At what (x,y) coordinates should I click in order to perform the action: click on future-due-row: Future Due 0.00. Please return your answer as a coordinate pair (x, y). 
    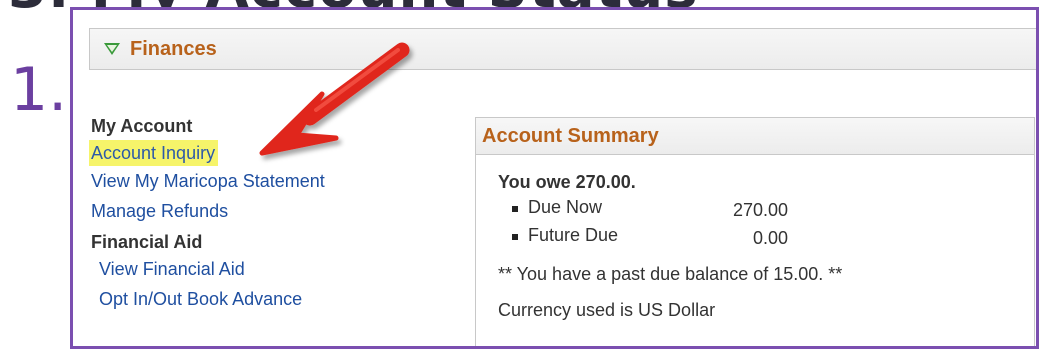
    Looking at the image, I should click on (766, 239).